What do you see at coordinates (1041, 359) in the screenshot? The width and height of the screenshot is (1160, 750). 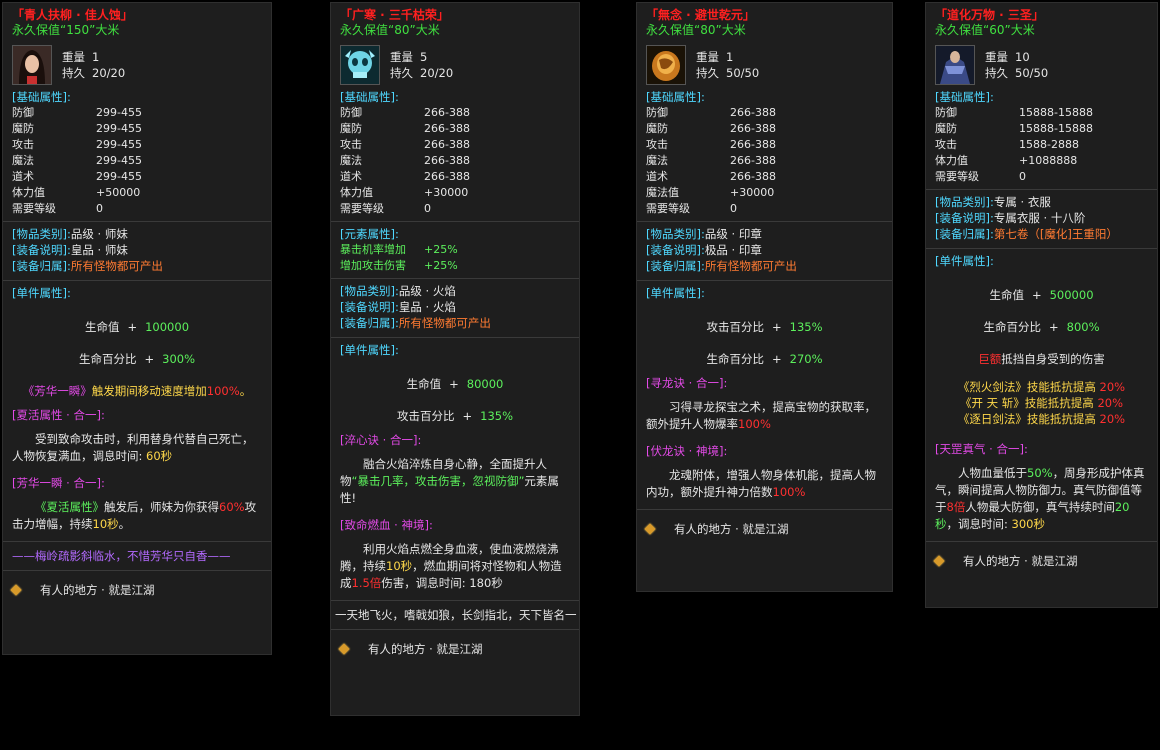 I see `special-effect: 巨额抵挡自身受到的伤害` at bounding box center [1041, 359].